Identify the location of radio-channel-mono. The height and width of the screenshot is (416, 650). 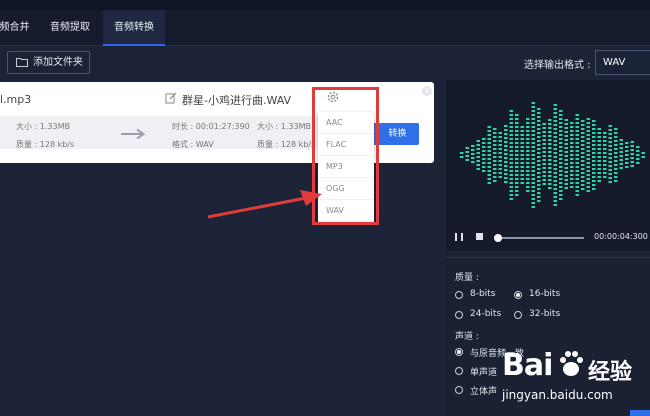
(459, 371).